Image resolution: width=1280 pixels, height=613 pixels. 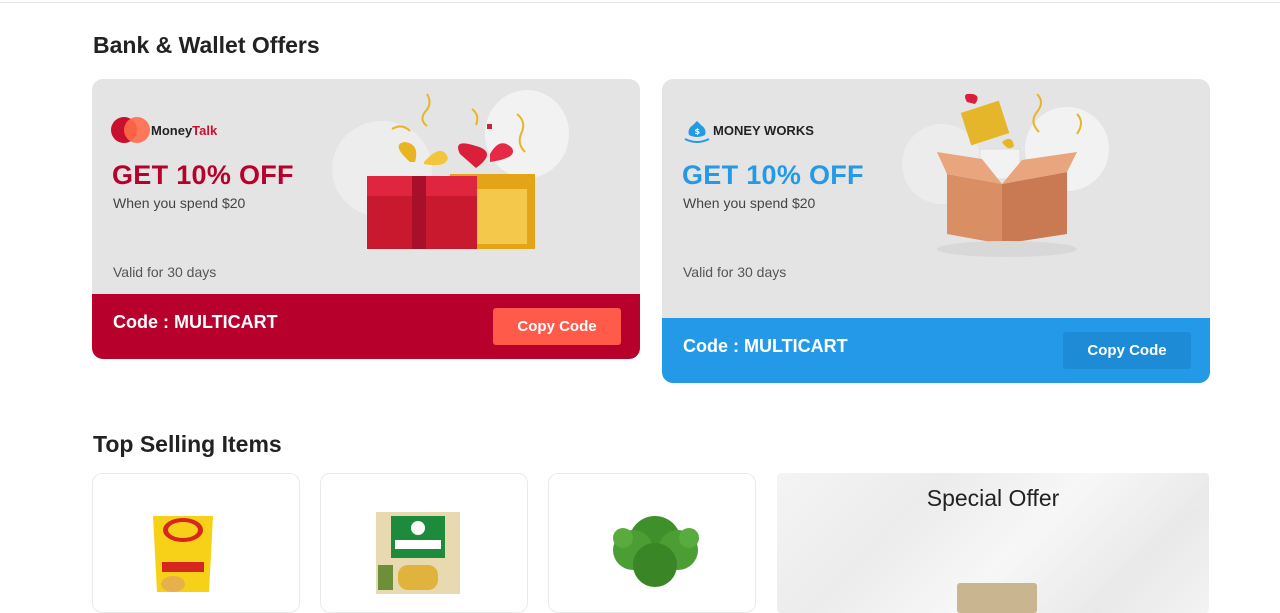 I want to click on nithara-tea-pack-image, so click(x=418, y=553).